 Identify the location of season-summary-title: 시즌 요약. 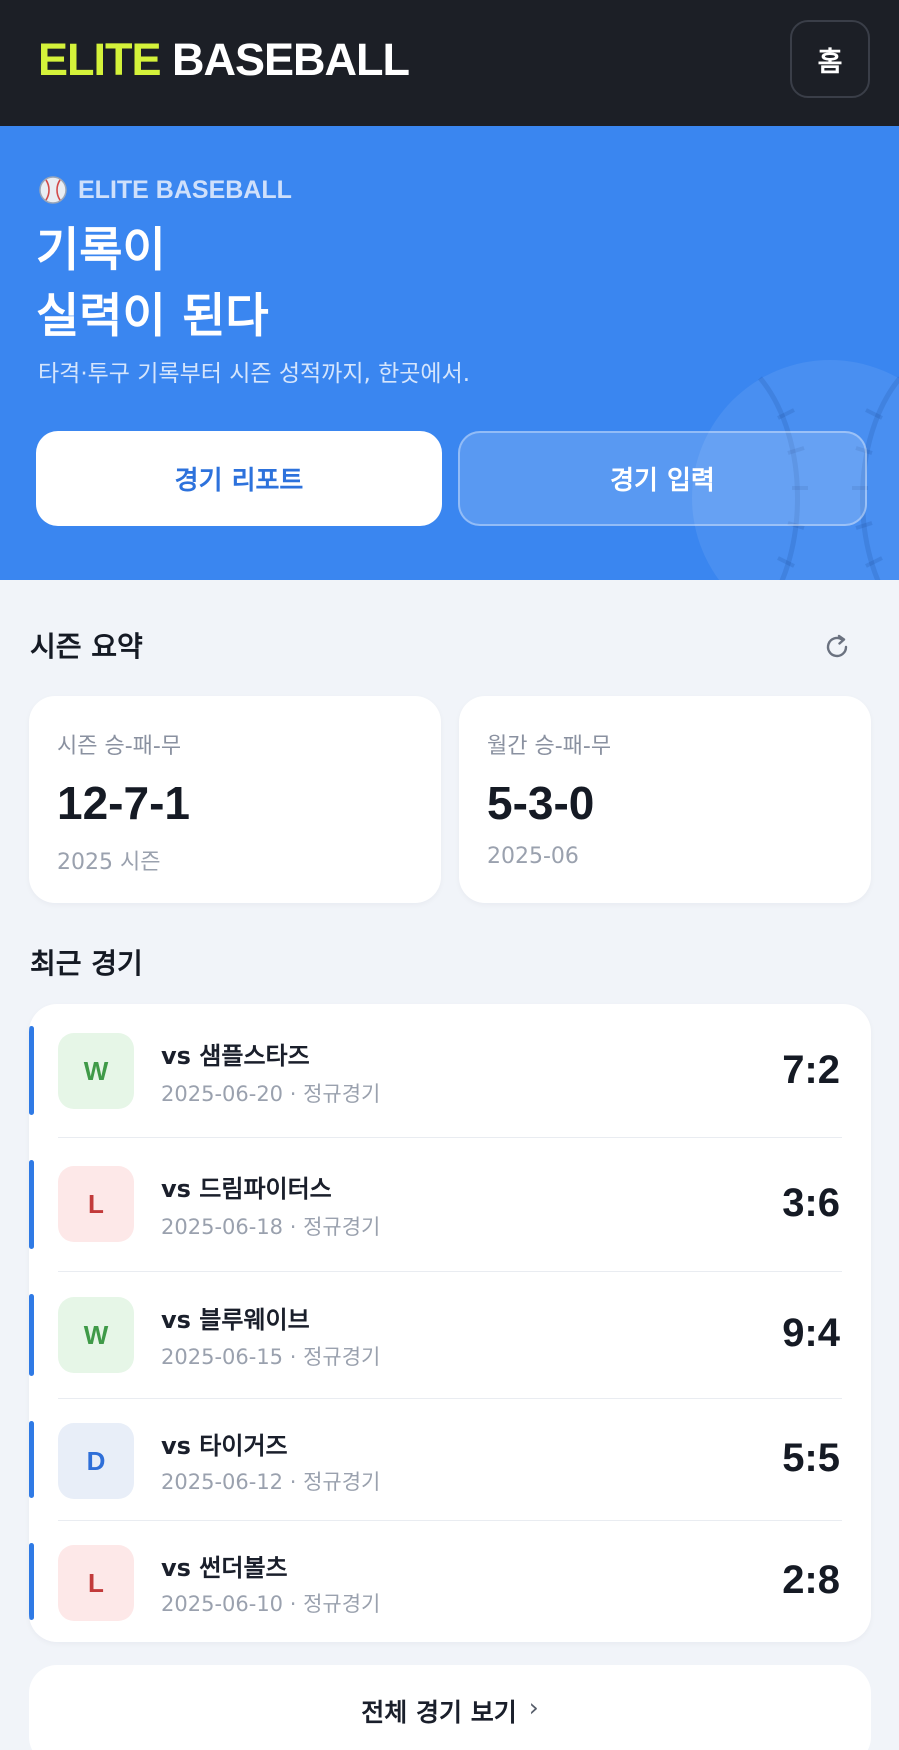
(86, 646).